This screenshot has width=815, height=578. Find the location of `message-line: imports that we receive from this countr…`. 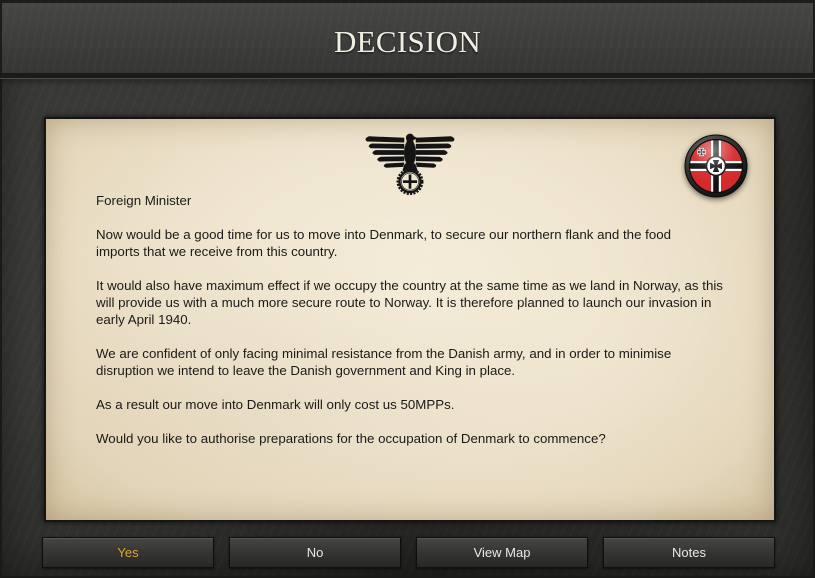

message-line: imports that we receive from this countr… is located at coordinates (217, 251).